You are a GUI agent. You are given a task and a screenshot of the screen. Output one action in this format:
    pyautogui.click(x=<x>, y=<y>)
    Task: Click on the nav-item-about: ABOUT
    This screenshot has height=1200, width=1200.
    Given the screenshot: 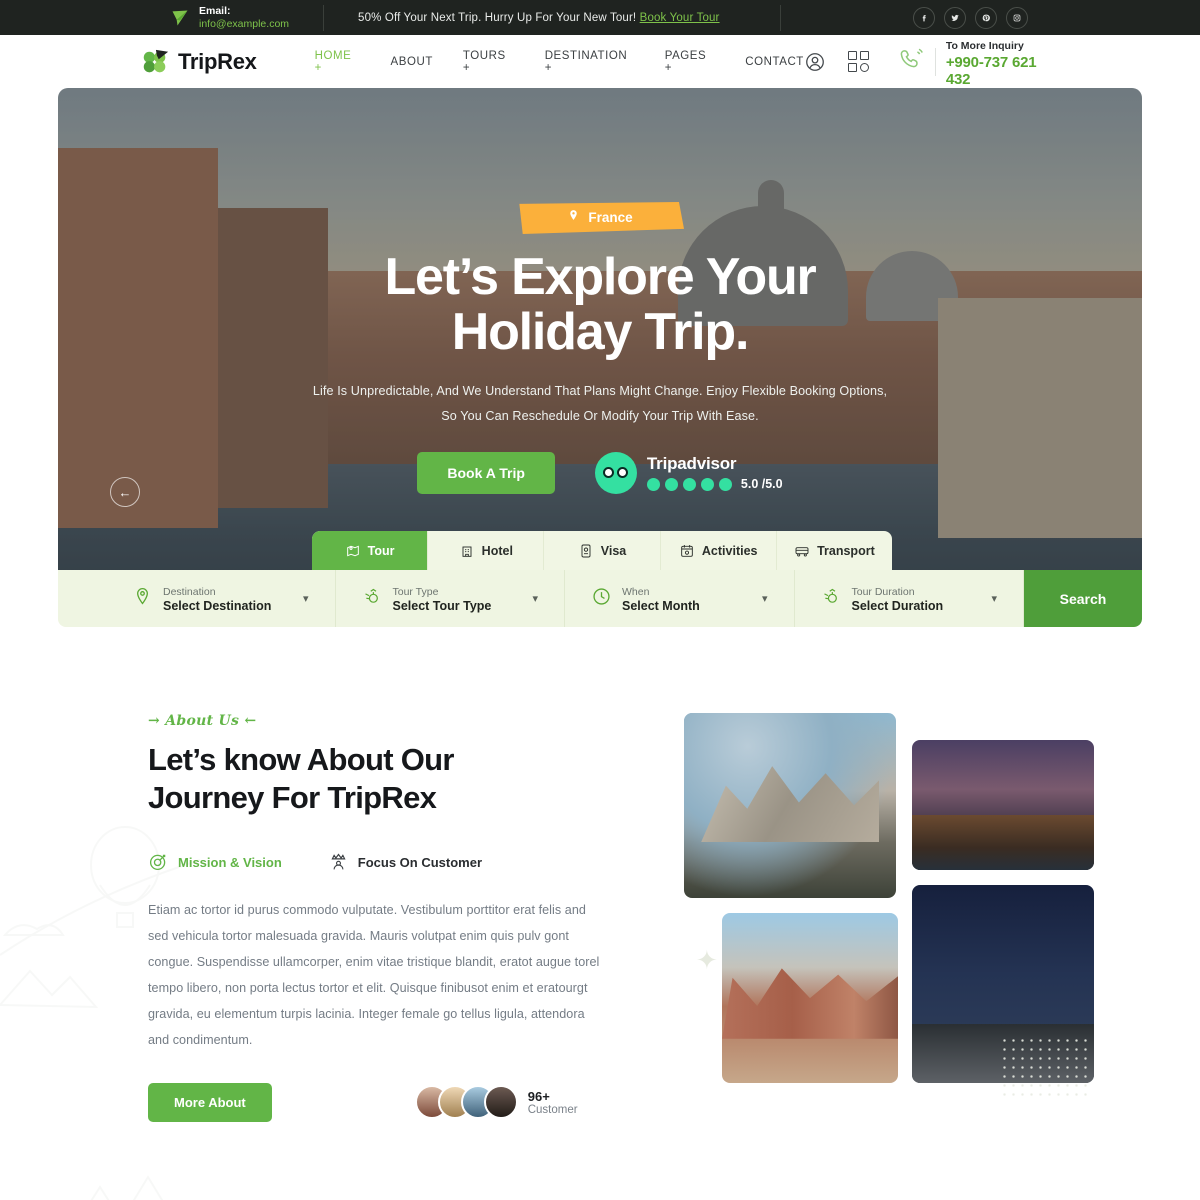 What is the action you would take?
    pyautogui.click(x=412, y=62)
    